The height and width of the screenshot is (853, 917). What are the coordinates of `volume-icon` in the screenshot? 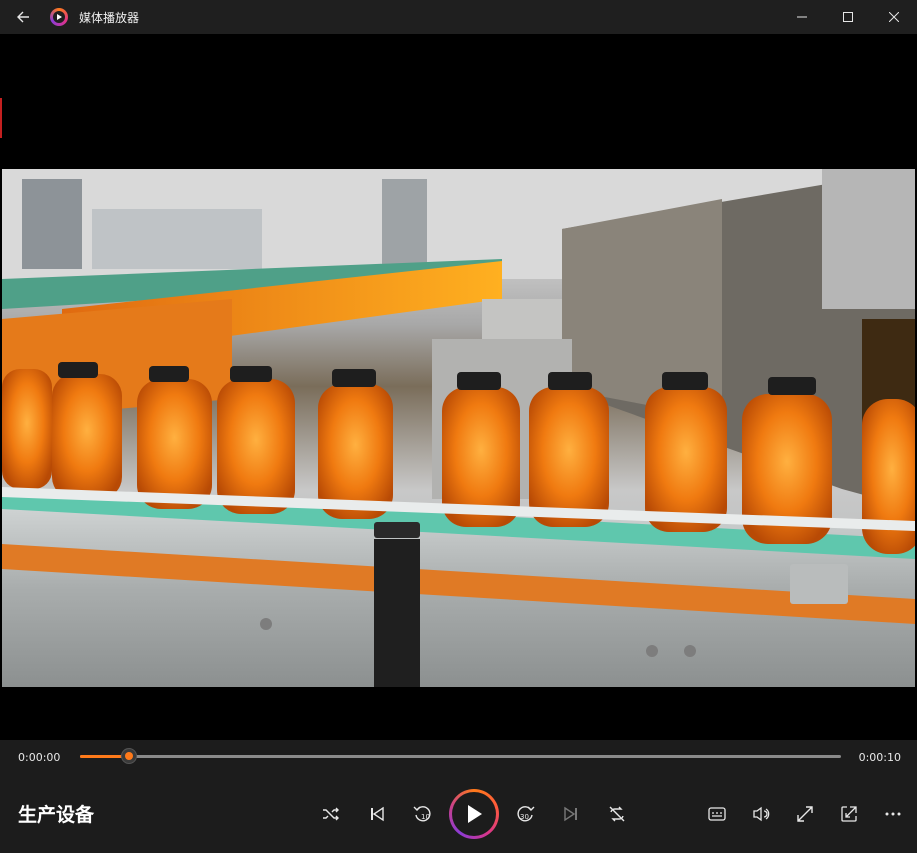 It's located at (761, 814).